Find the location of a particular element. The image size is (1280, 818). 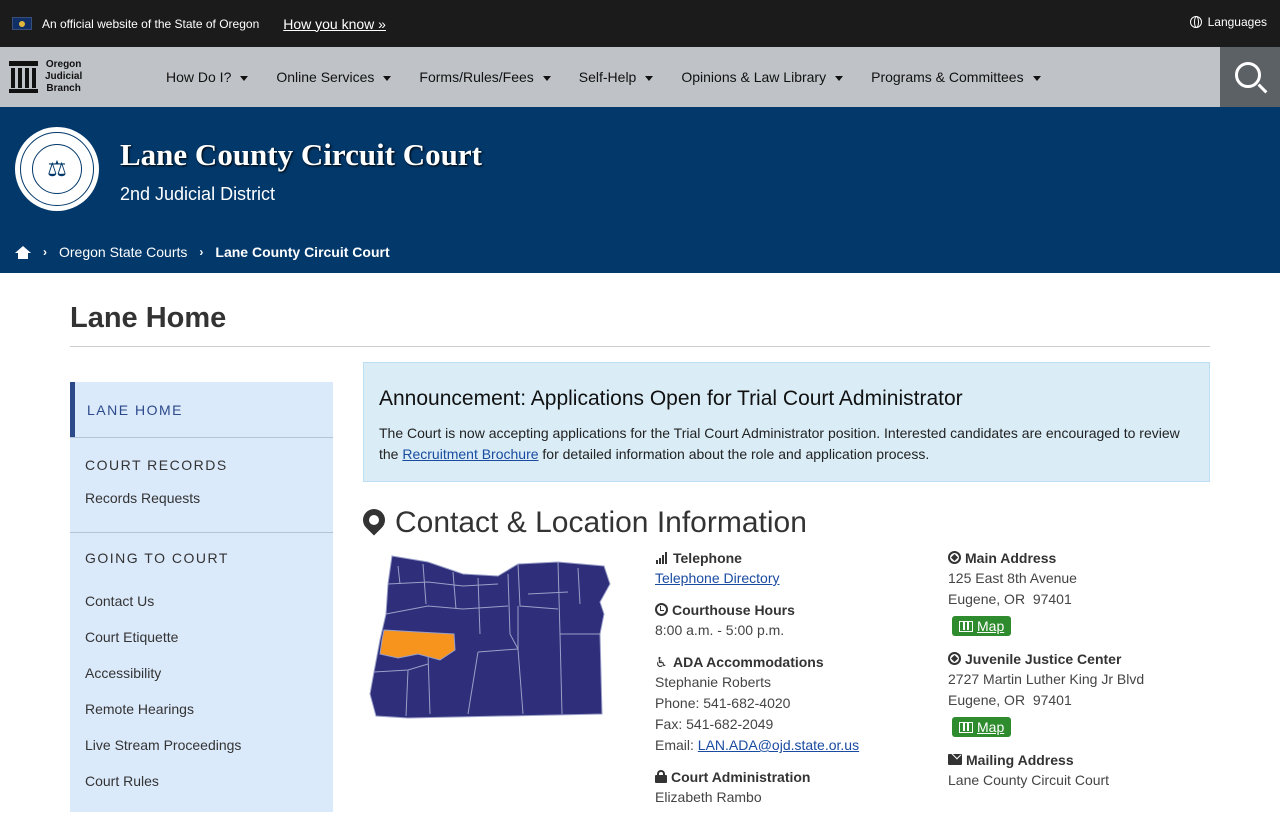

juvenile-line2: Eugene, OR 97401 is located at coordinates (1010, 700).